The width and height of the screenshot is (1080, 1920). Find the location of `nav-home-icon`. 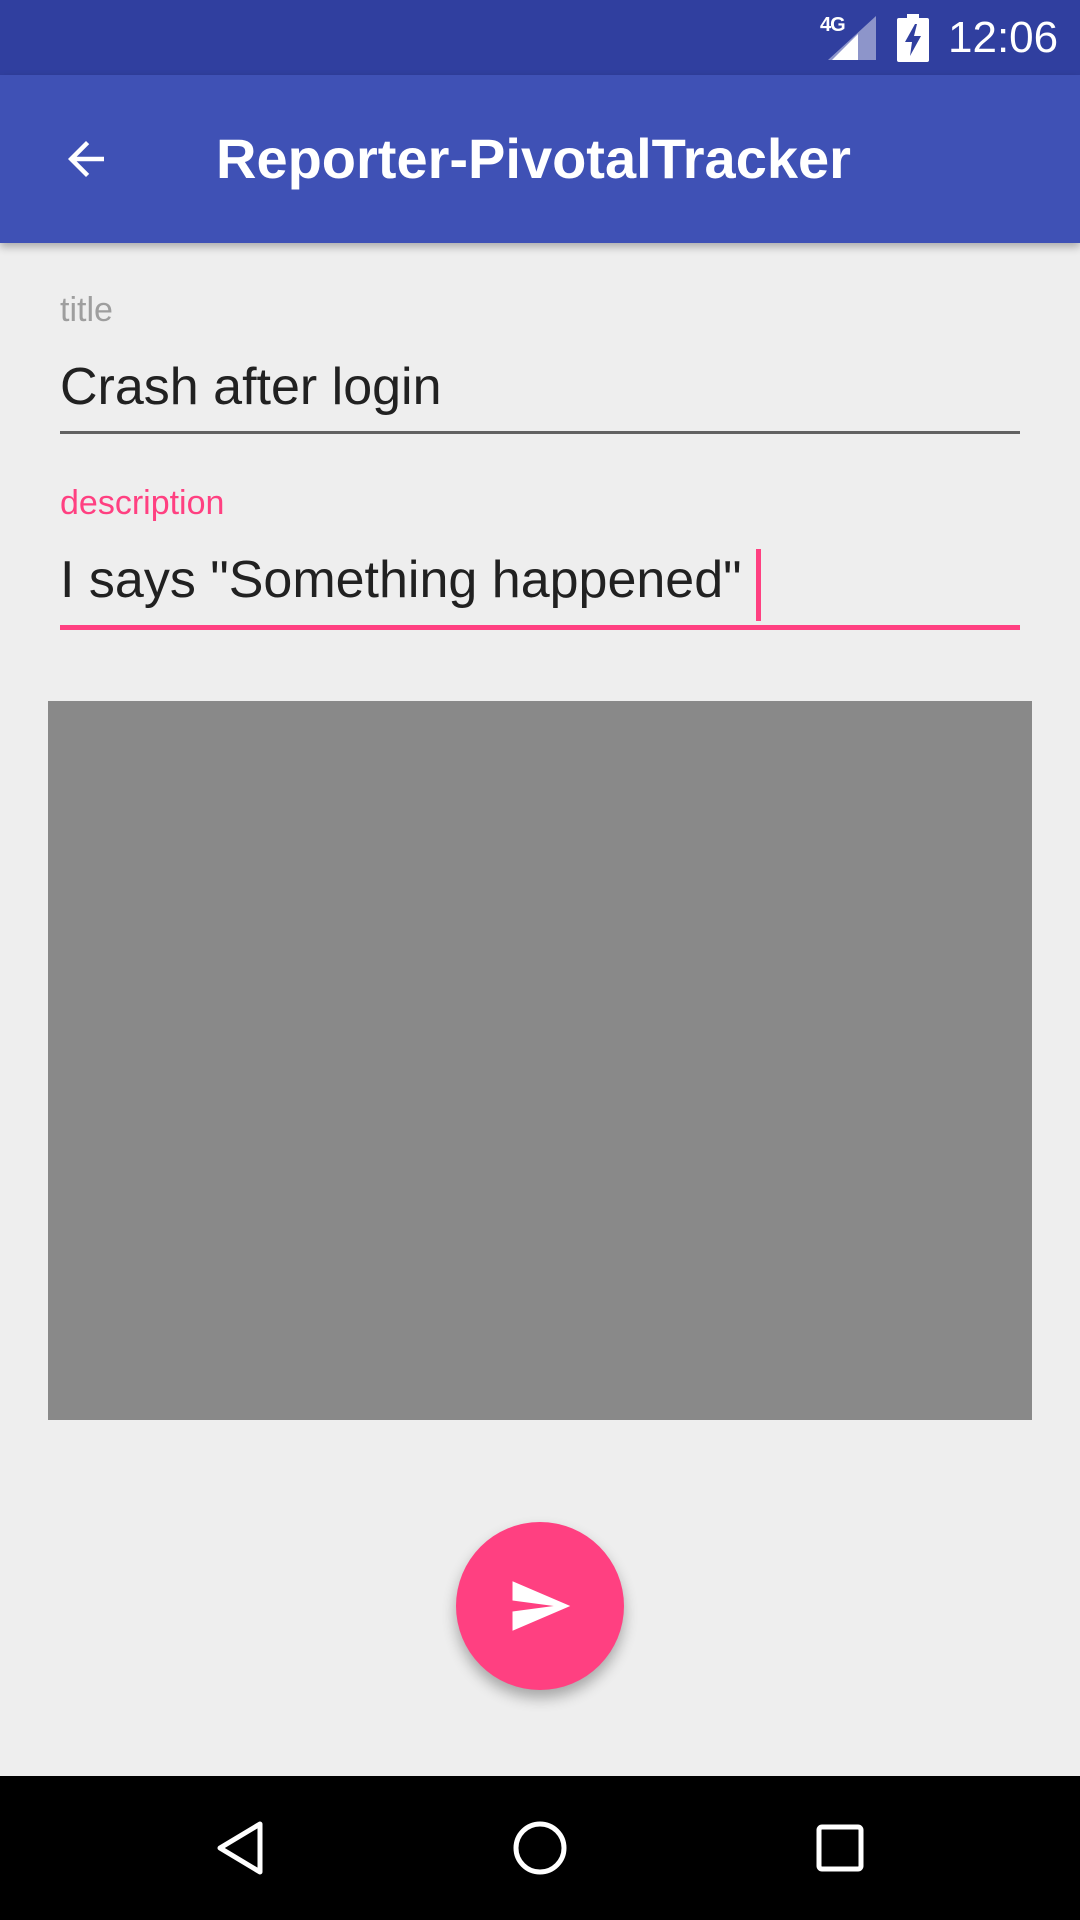

nav-home-icon is located at coordinates (540, 1848).